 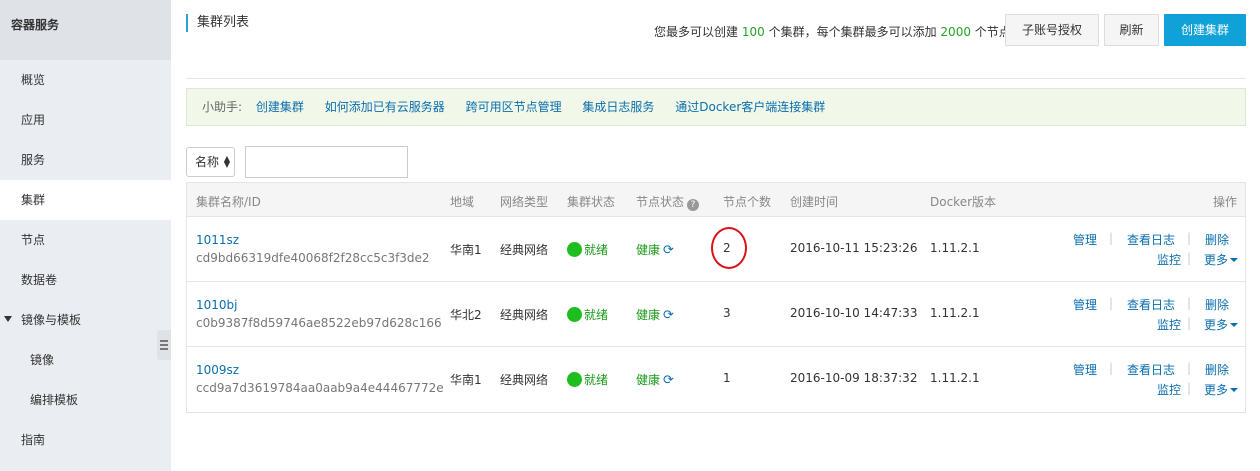 I want to click on sidebar-item-label: 镜像与模板, so click(x=51, y=320).